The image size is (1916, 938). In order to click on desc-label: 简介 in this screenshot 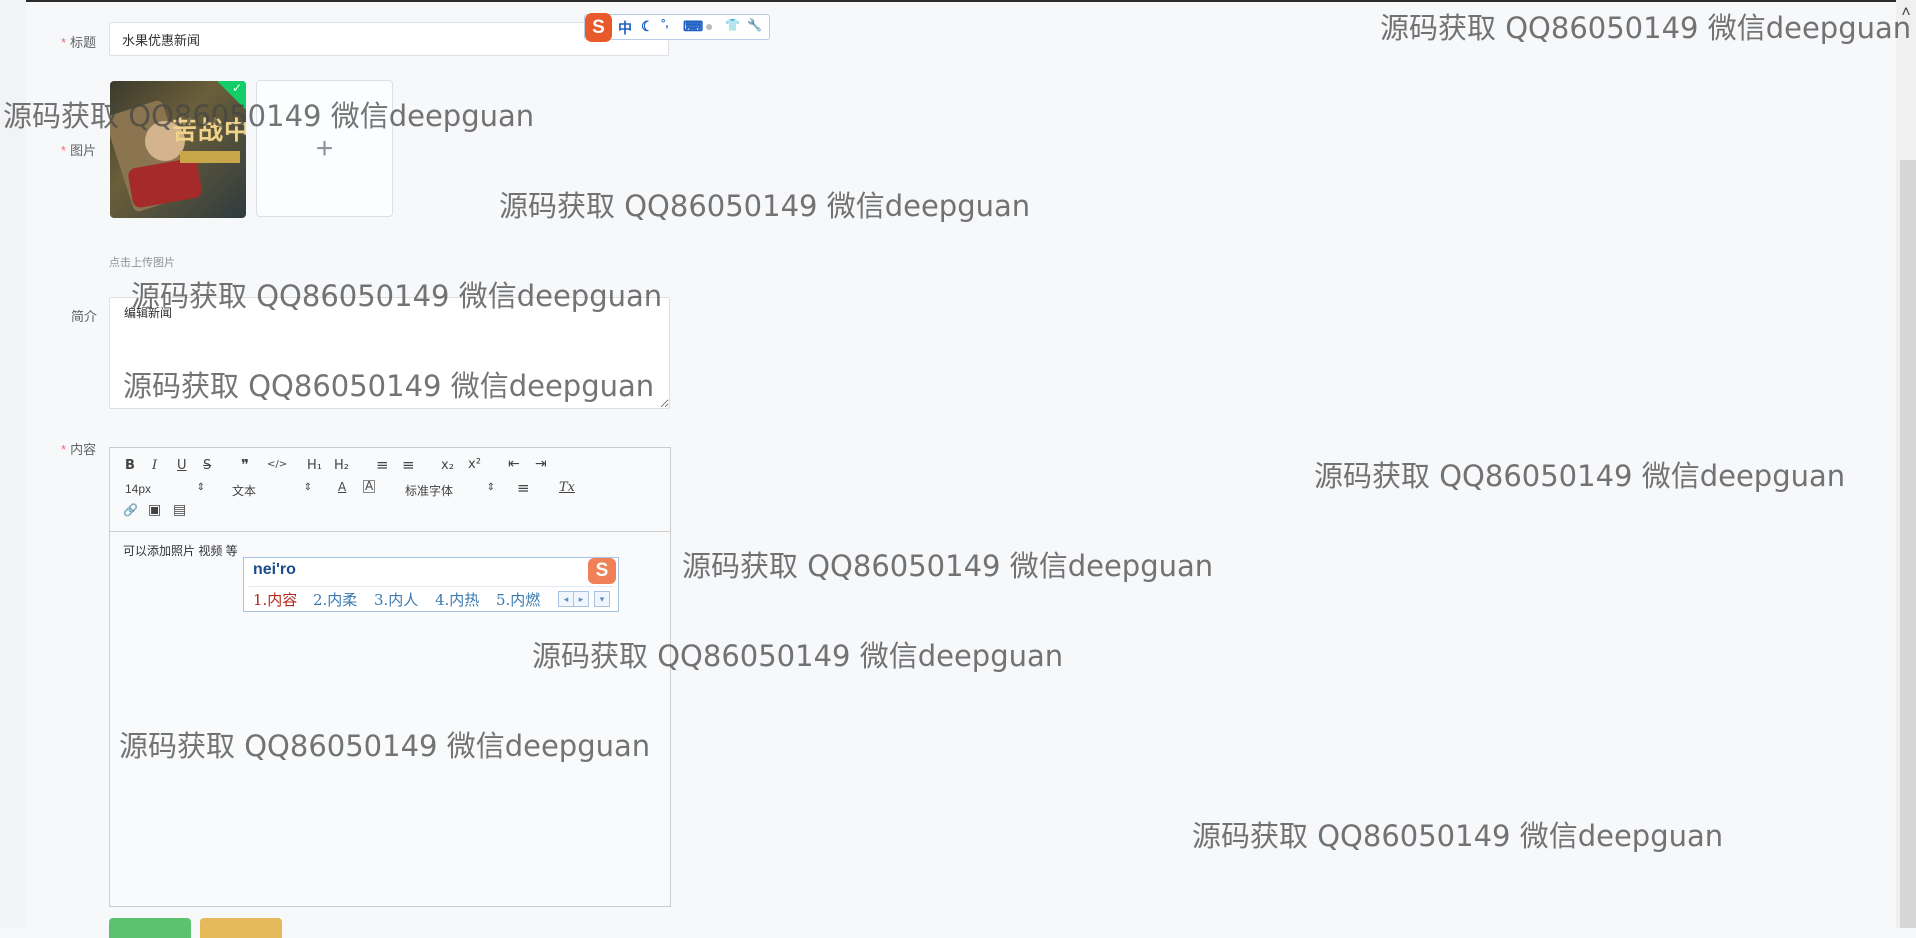, I will do `click(84, 316)`.